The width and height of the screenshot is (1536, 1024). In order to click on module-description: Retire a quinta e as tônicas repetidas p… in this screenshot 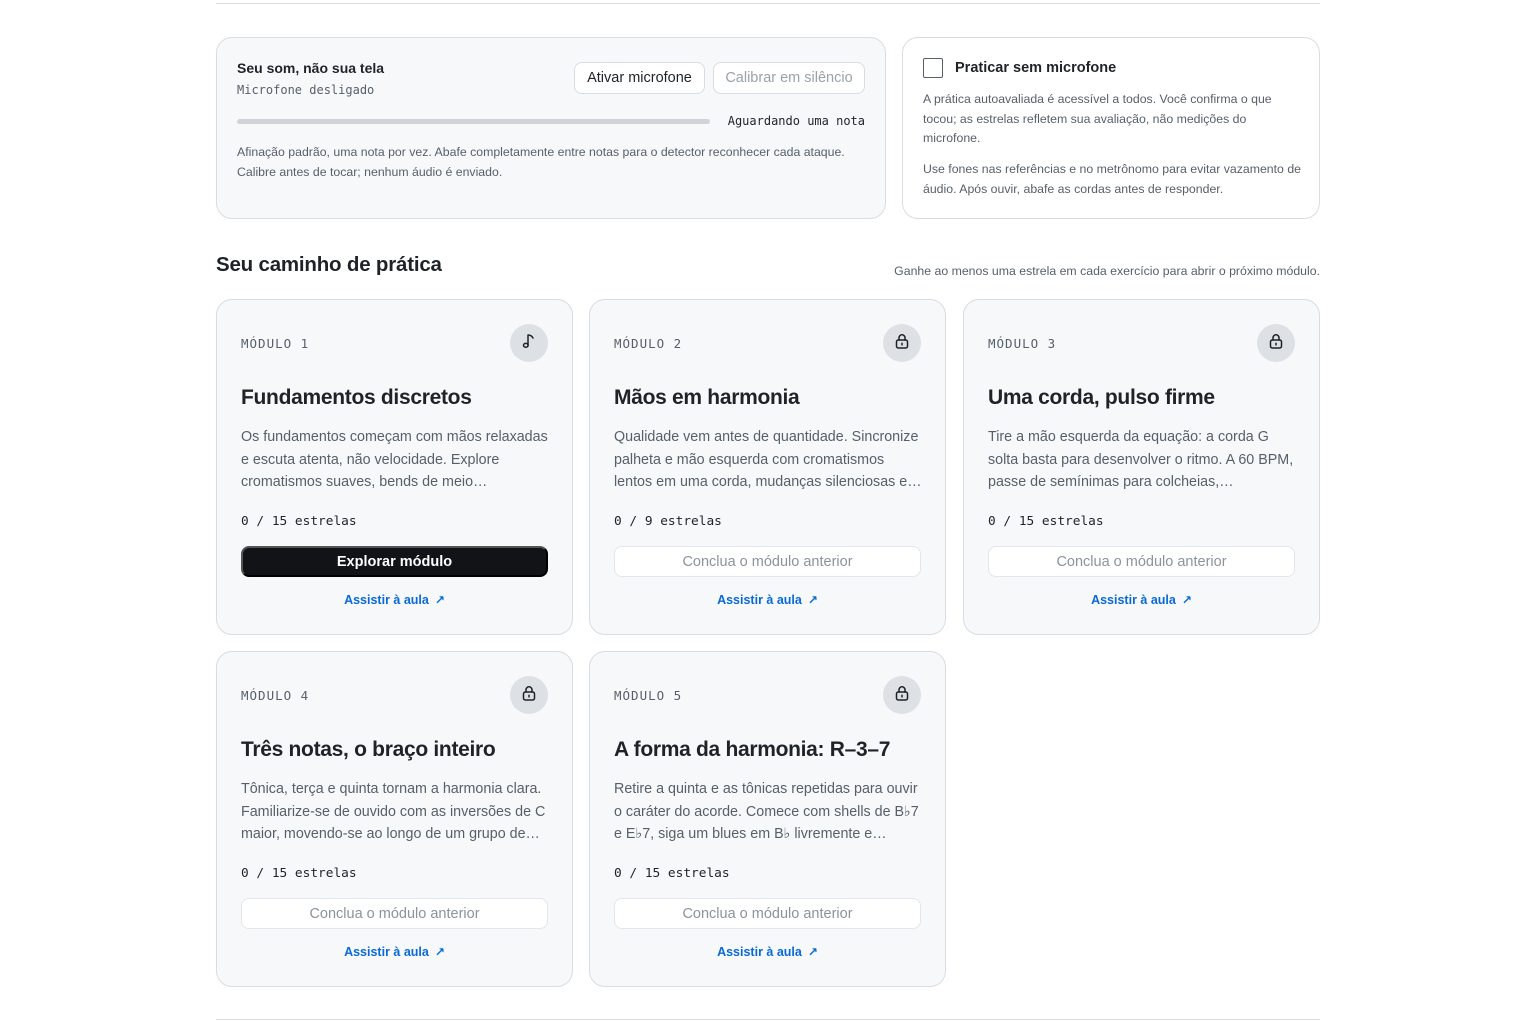, I will do `click(766, 811)`.